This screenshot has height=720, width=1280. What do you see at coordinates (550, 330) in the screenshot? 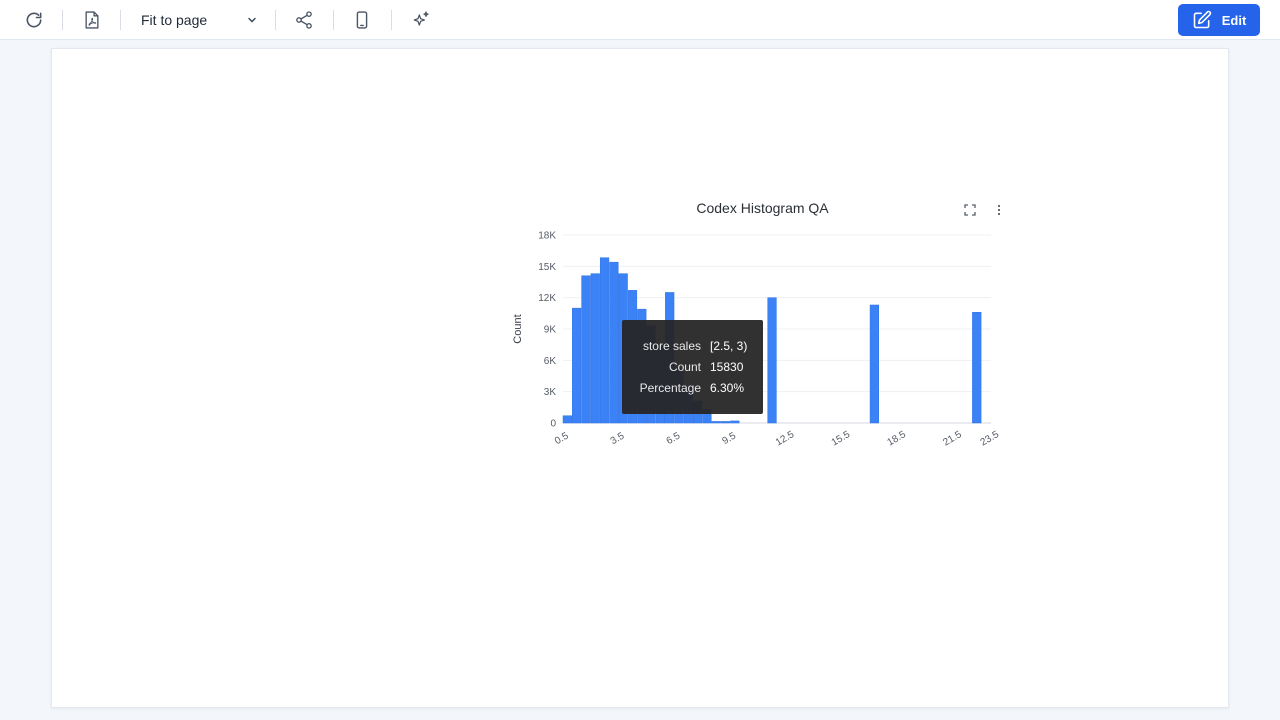
I see `y-tick-label: 9K` at bounding box center [550, 330].